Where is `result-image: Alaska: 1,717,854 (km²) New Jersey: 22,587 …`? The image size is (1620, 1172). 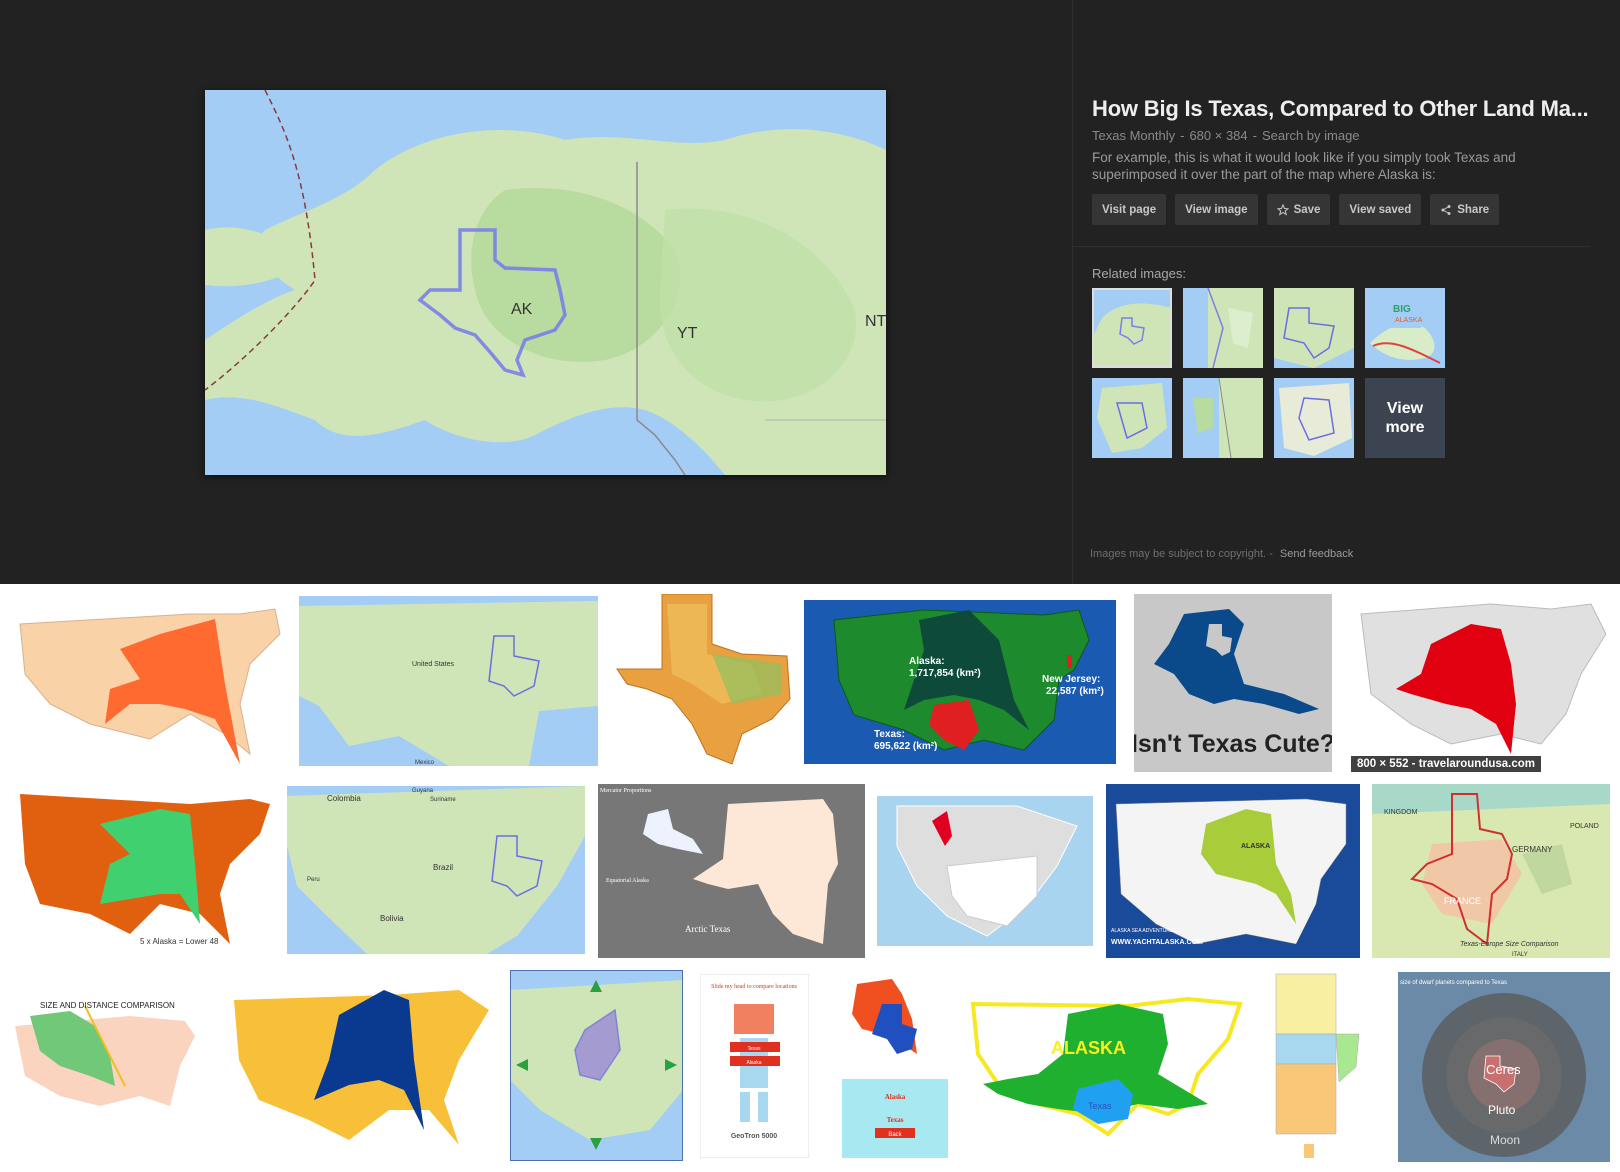
result-image: Alaska: 1,717,854 (km²) New Jersey: 22,587 … is located at coordinates (960, 682).